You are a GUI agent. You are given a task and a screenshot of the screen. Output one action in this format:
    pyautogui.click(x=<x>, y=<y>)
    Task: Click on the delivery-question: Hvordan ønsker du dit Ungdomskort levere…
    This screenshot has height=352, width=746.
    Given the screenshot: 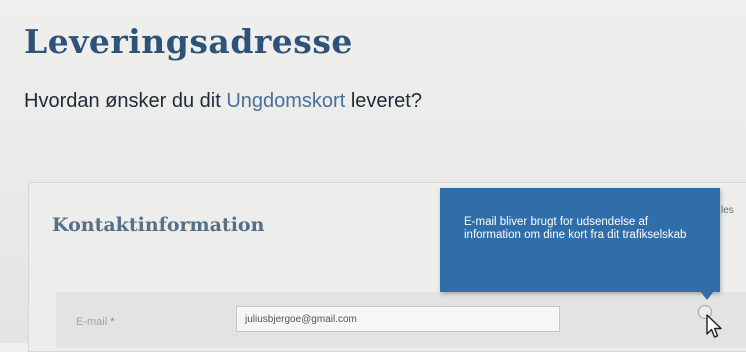 What is the action you would take?
    pyautogui.click(x=223, y=101)
    